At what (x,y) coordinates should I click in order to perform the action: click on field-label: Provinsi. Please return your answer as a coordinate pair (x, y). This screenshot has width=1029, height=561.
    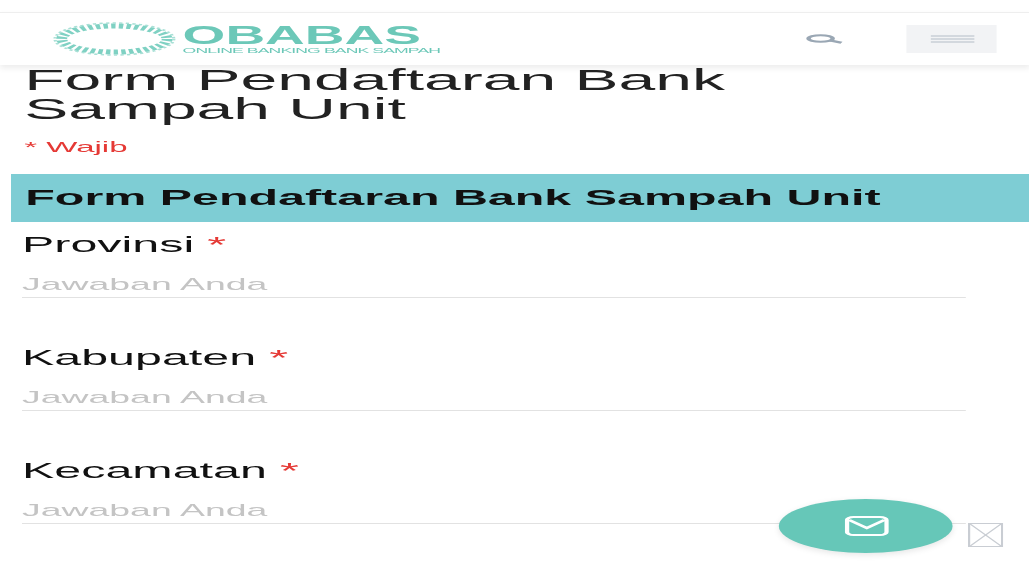
    Looking at the image, I should click on (108, 245).